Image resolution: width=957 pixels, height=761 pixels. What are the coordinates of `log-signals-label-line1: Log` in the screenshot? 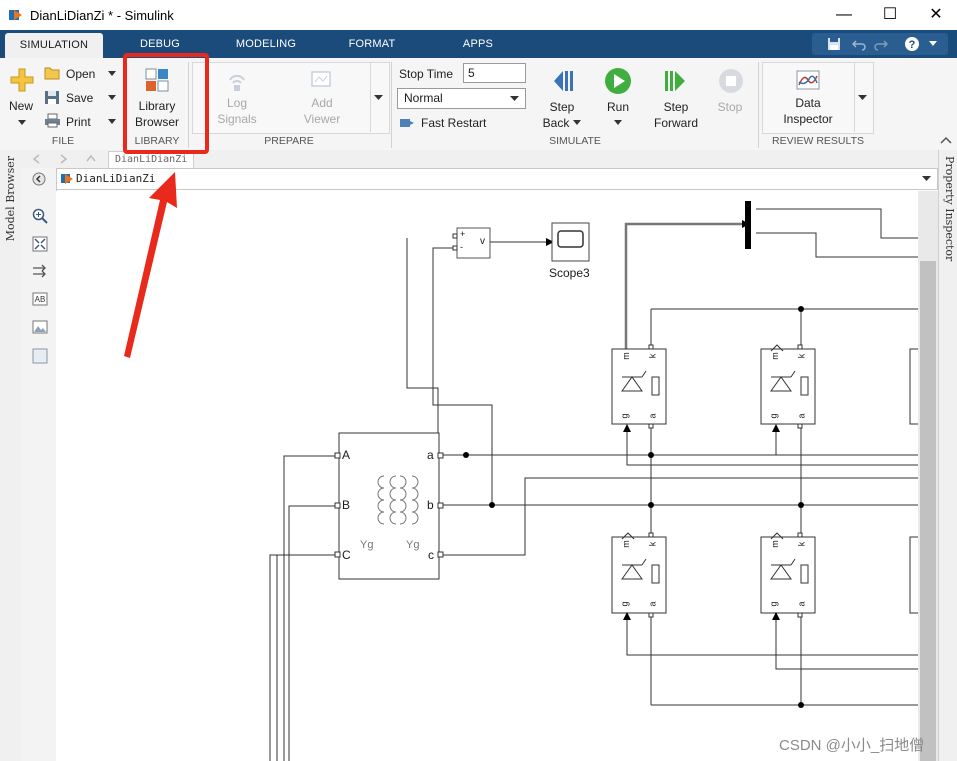 It's located at (237, 103).